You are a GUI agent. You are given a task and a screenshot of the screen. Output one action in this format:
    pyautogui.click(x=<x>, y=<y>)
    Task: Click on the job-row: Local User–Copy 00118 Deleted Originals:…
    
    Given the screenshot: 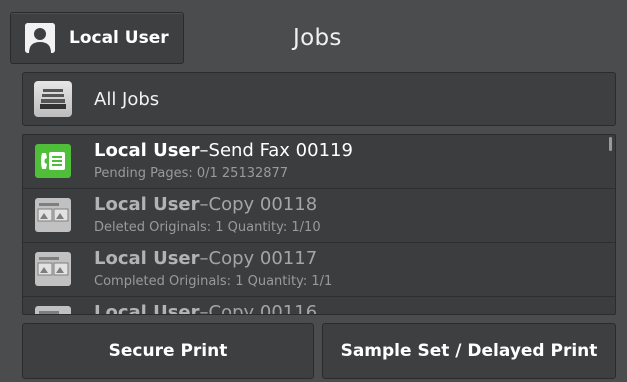 What is the action you would take?
    pyautogui.click(x=319, y=216)
    